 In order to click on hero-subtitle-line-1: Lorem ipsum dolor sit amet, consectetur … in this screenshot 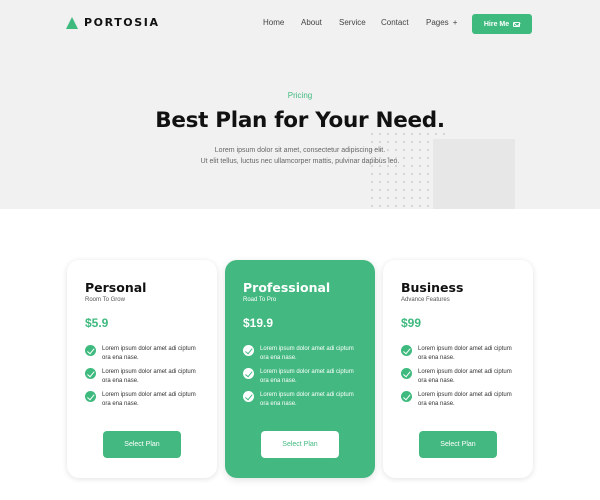, I will do `click(300, 150)`.